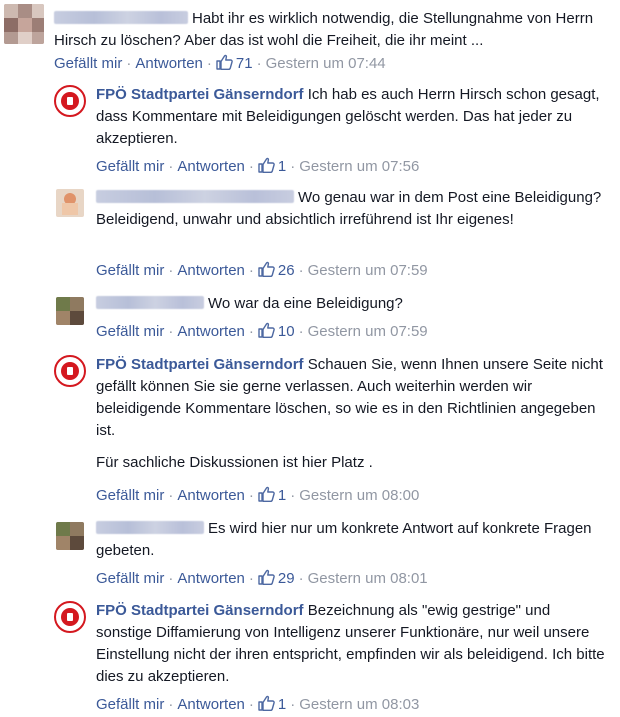 This screenshot has width=620, height=717. I want to click on comment-actions: Gefällt mir · Antworten · 1 · Gestern um 08:03, so click(258, 704).